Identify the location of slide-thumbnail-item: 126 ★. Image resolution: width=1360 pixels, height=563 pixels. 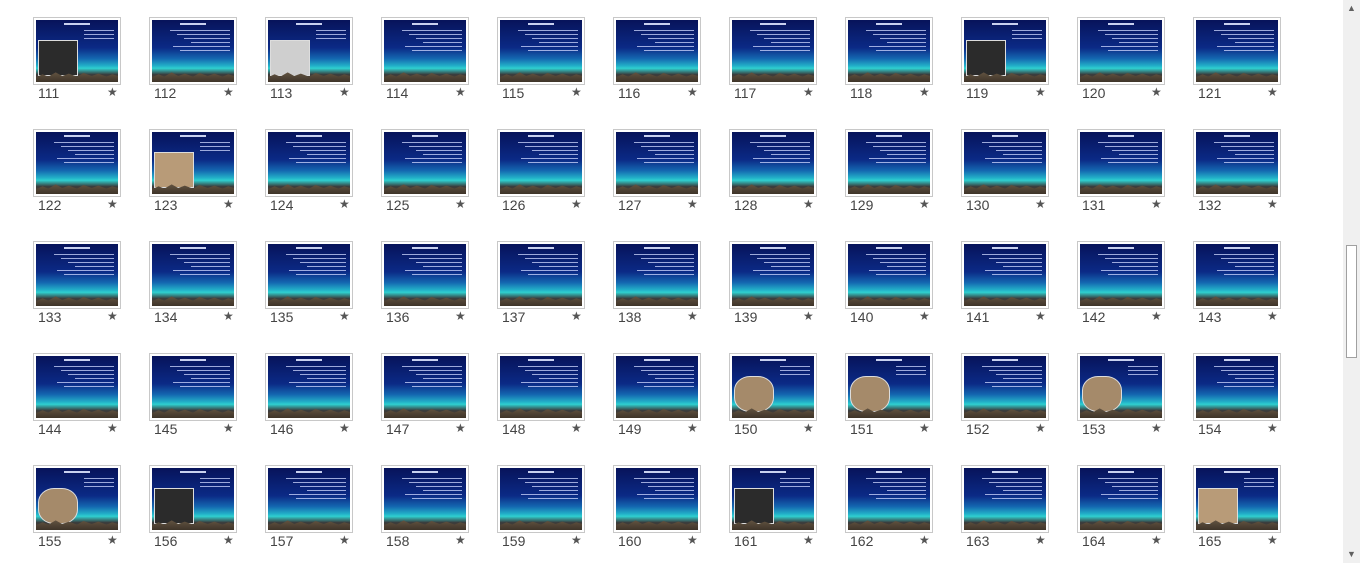
(556, 177).